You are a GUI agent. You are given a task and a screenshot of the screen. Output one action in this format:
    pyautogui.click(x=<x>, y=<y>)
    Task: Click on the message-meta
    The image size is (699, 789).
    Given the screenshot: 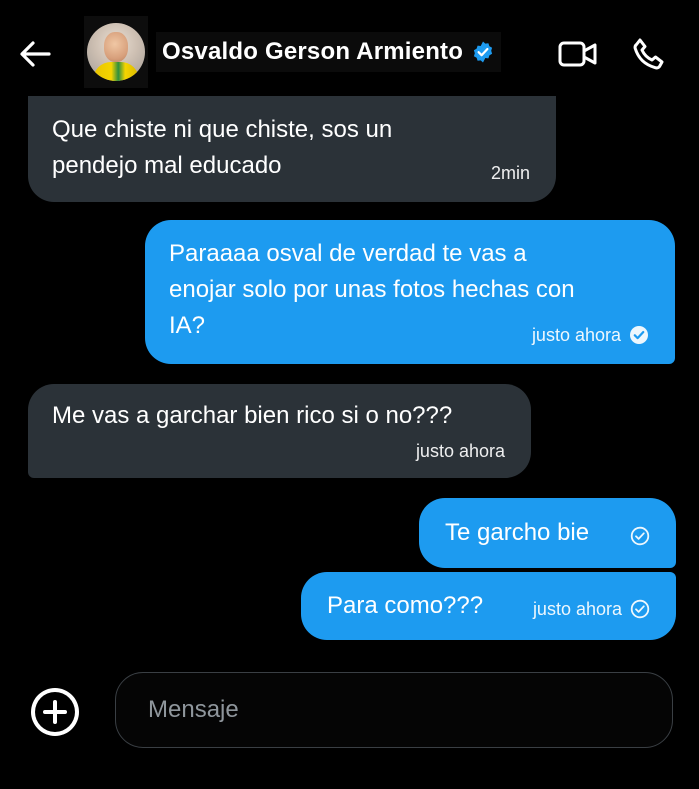 What is the action you would take?
    pyautogui.click(x=640, y=536)
    